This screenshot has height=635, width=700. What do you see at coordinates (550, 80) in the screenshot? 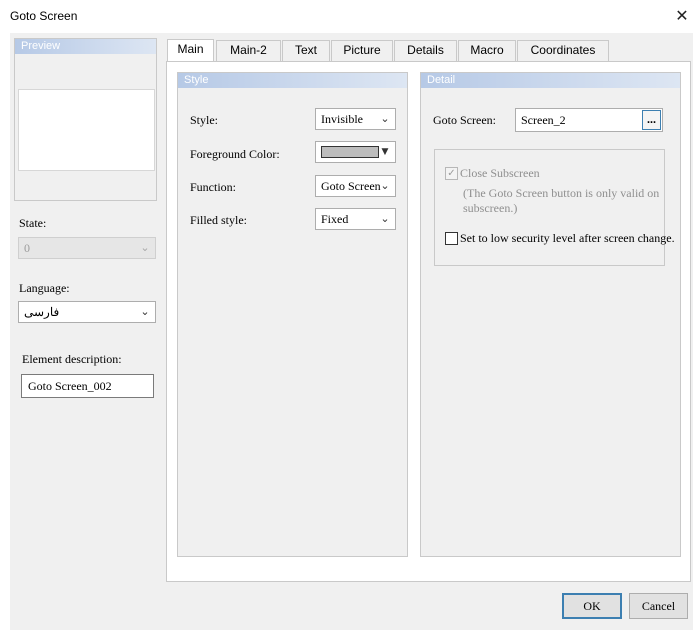
I see `detail-group-header: Detail` at bounding box center [550, 80].